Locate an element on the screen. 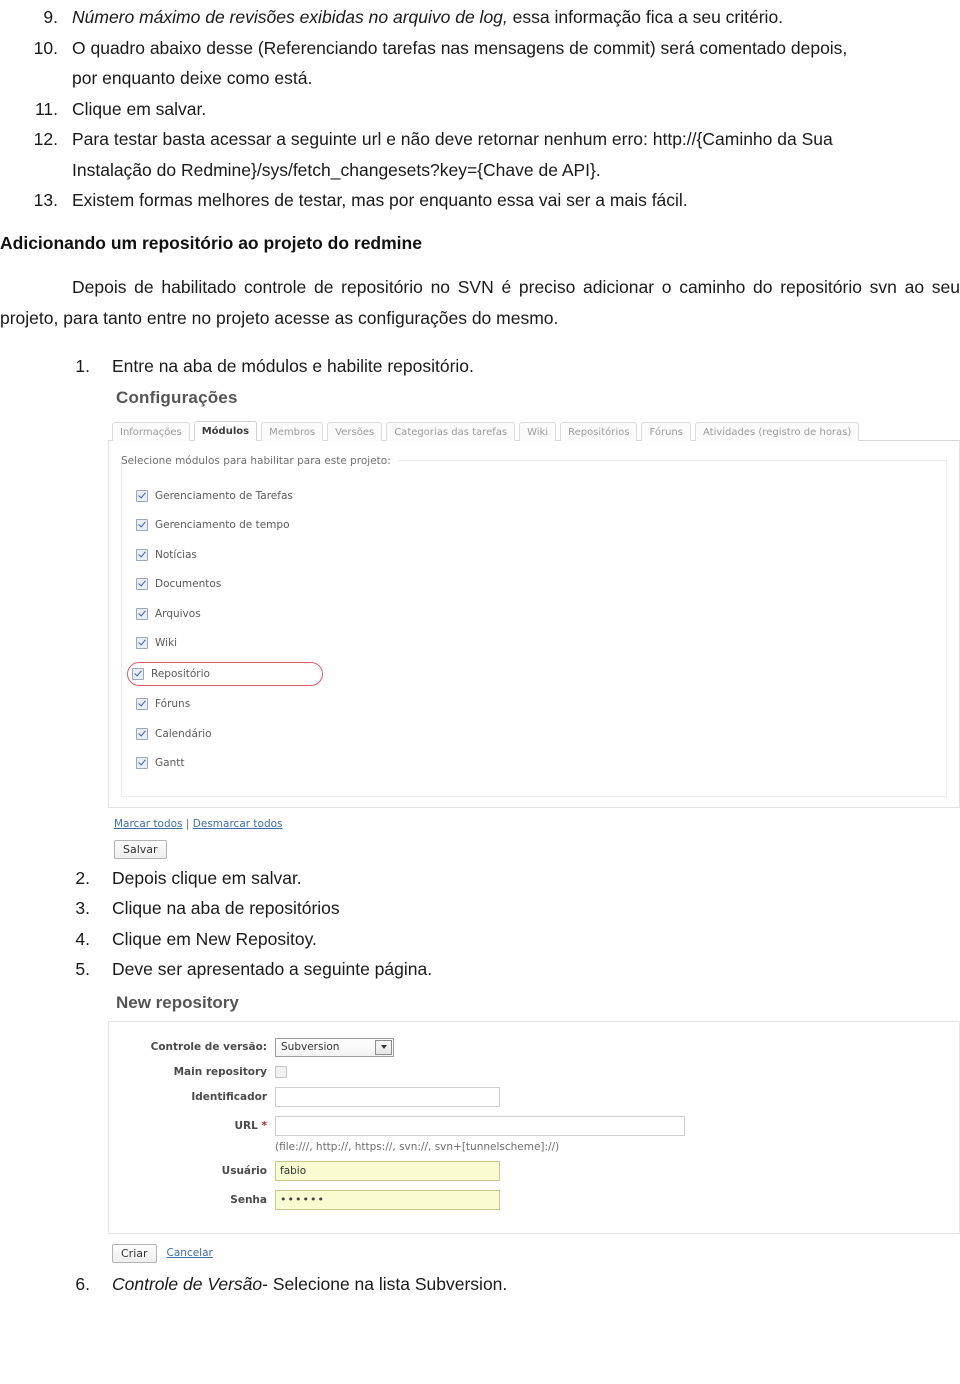 This screenshot has width=960, height=1384. list-item-number: 4. is located at coordinates (82, 938).